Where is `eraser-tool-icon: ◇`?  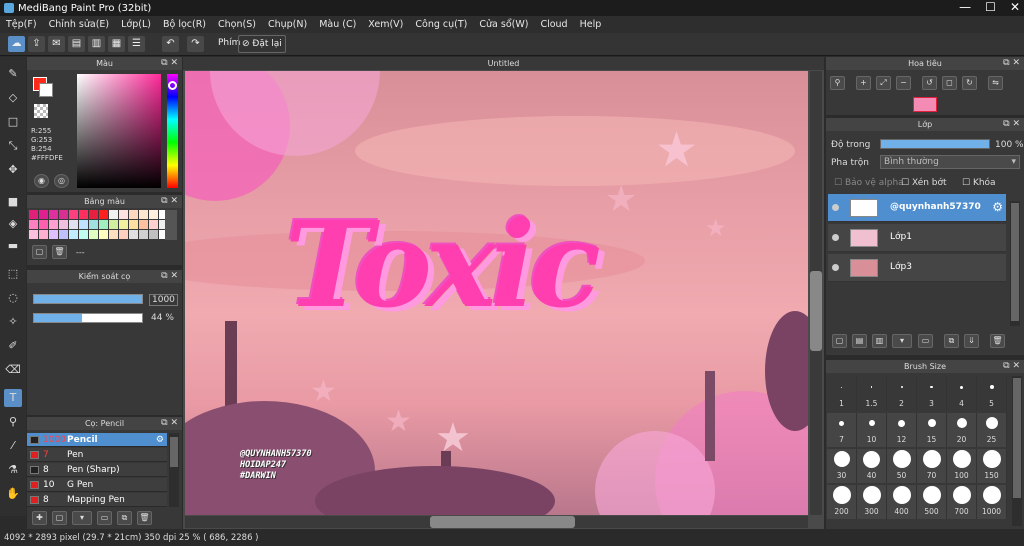 eraser-tool-icon: ◇ is located at coordinates (13, 98).